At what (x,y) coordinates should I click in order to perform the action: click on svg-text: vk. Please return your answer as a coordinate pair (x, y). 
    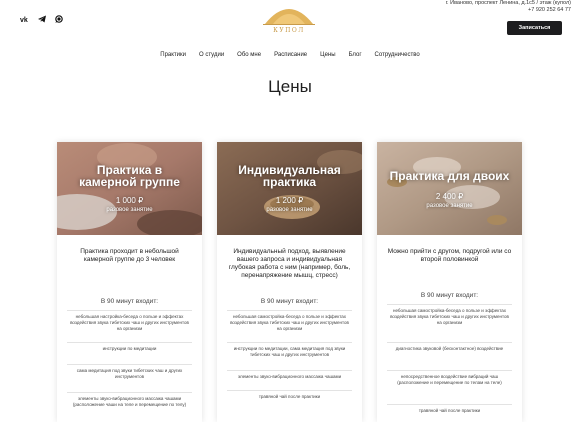
    Looking at the image, I should click on (24, 20).